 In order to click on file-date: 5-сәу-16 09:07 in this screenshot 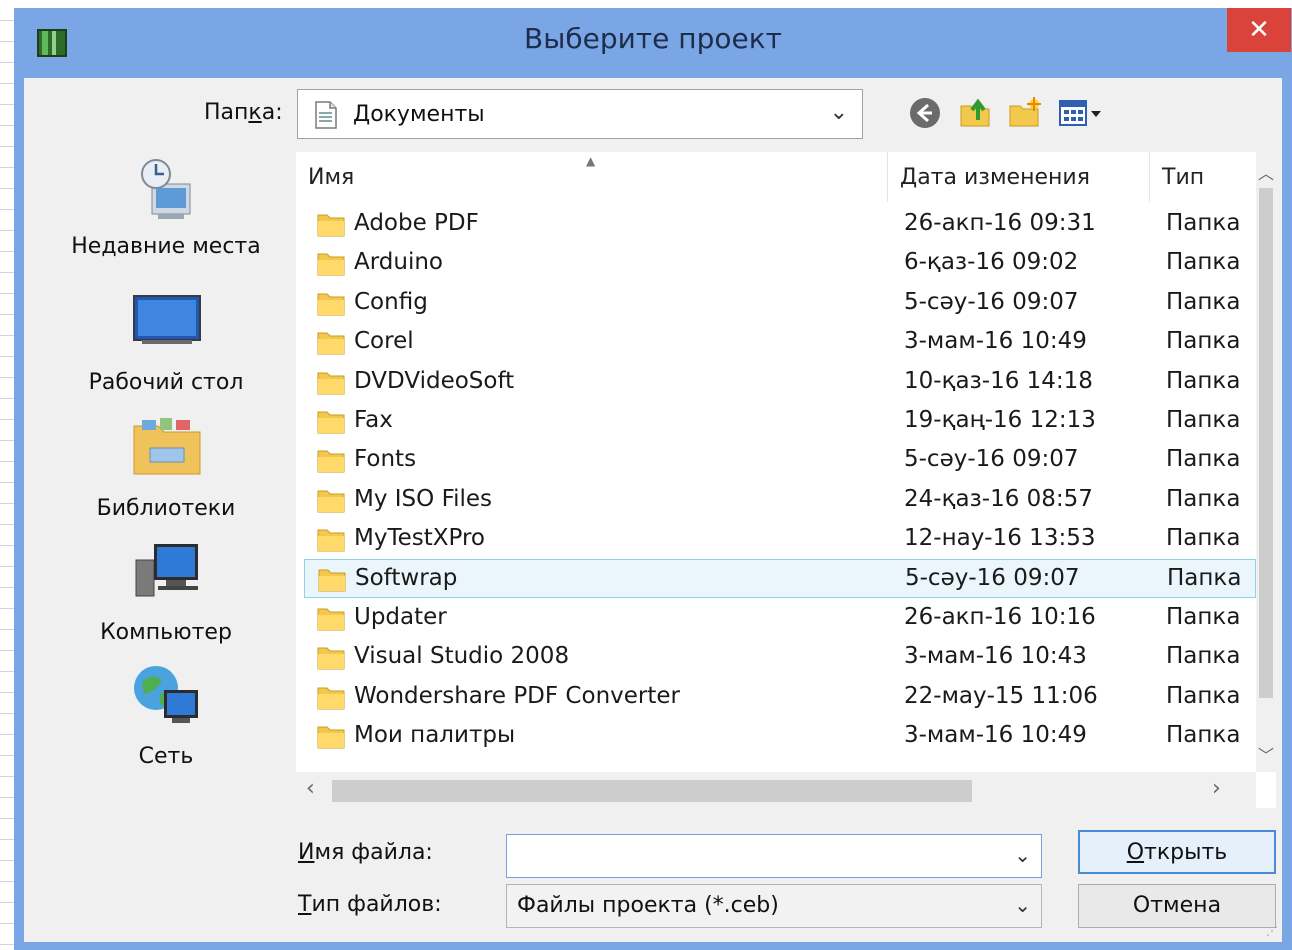, I will do `click(991, 301)`.